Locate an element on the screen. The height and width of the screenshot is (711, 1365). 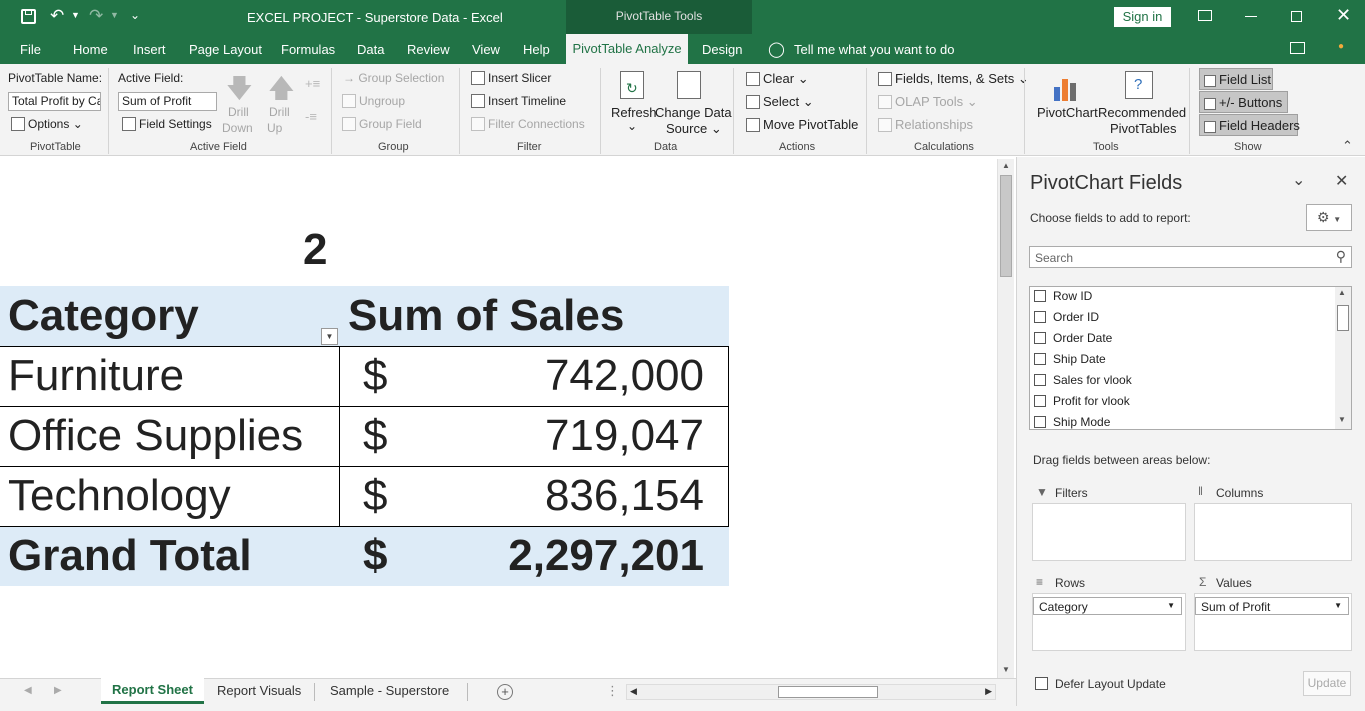
refresh-icon: ↻ is located at coordinates (632, 85).